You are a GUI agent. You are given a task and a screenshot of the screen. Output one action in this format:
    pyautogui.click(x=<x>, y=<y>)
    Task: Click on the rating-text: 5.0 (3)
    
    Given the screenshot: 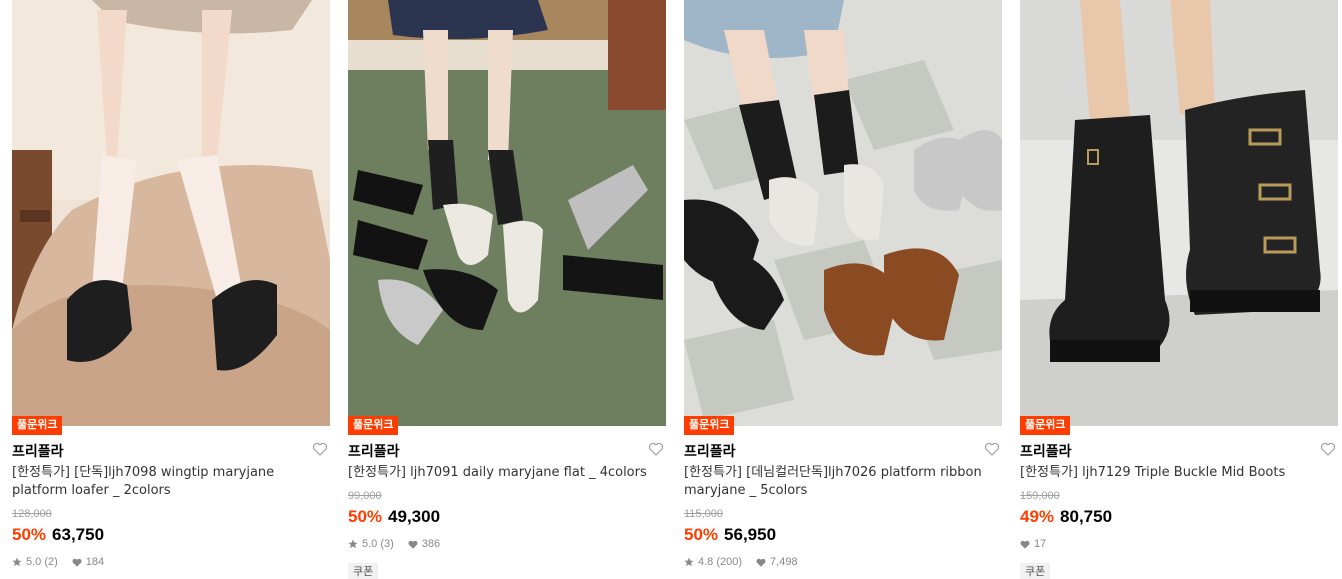 What is the action you would take?
    pyautogui.click(x=378, y=544)
    